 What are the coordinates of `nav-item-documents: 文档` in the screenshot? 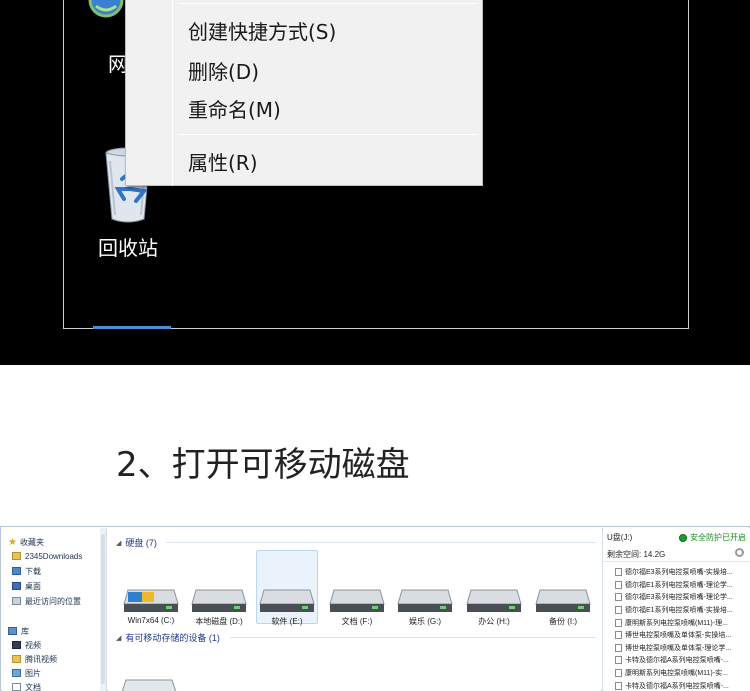 It's located at (26, 686).